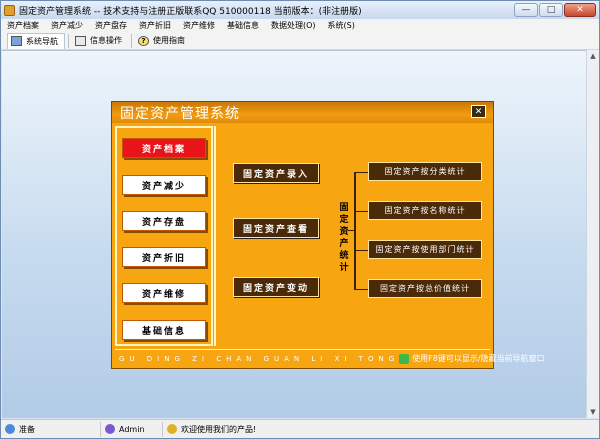  I want to click on info-icon, so click(80, 40).